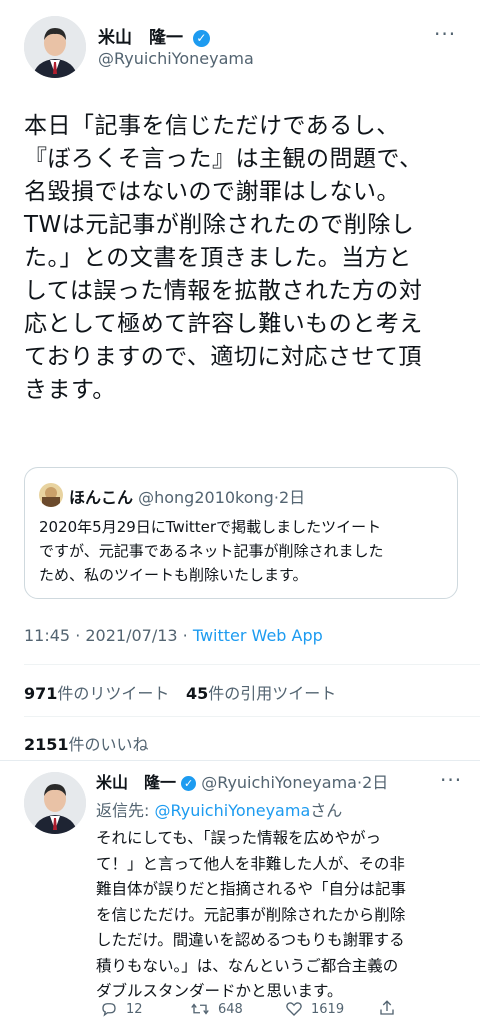 This screenshot has width=480, height=1029. What do you see at coordinates (206, 497) in the screenshot?
I see `quoted-handle: @hong2010kong` at bounding box center [206, 497].